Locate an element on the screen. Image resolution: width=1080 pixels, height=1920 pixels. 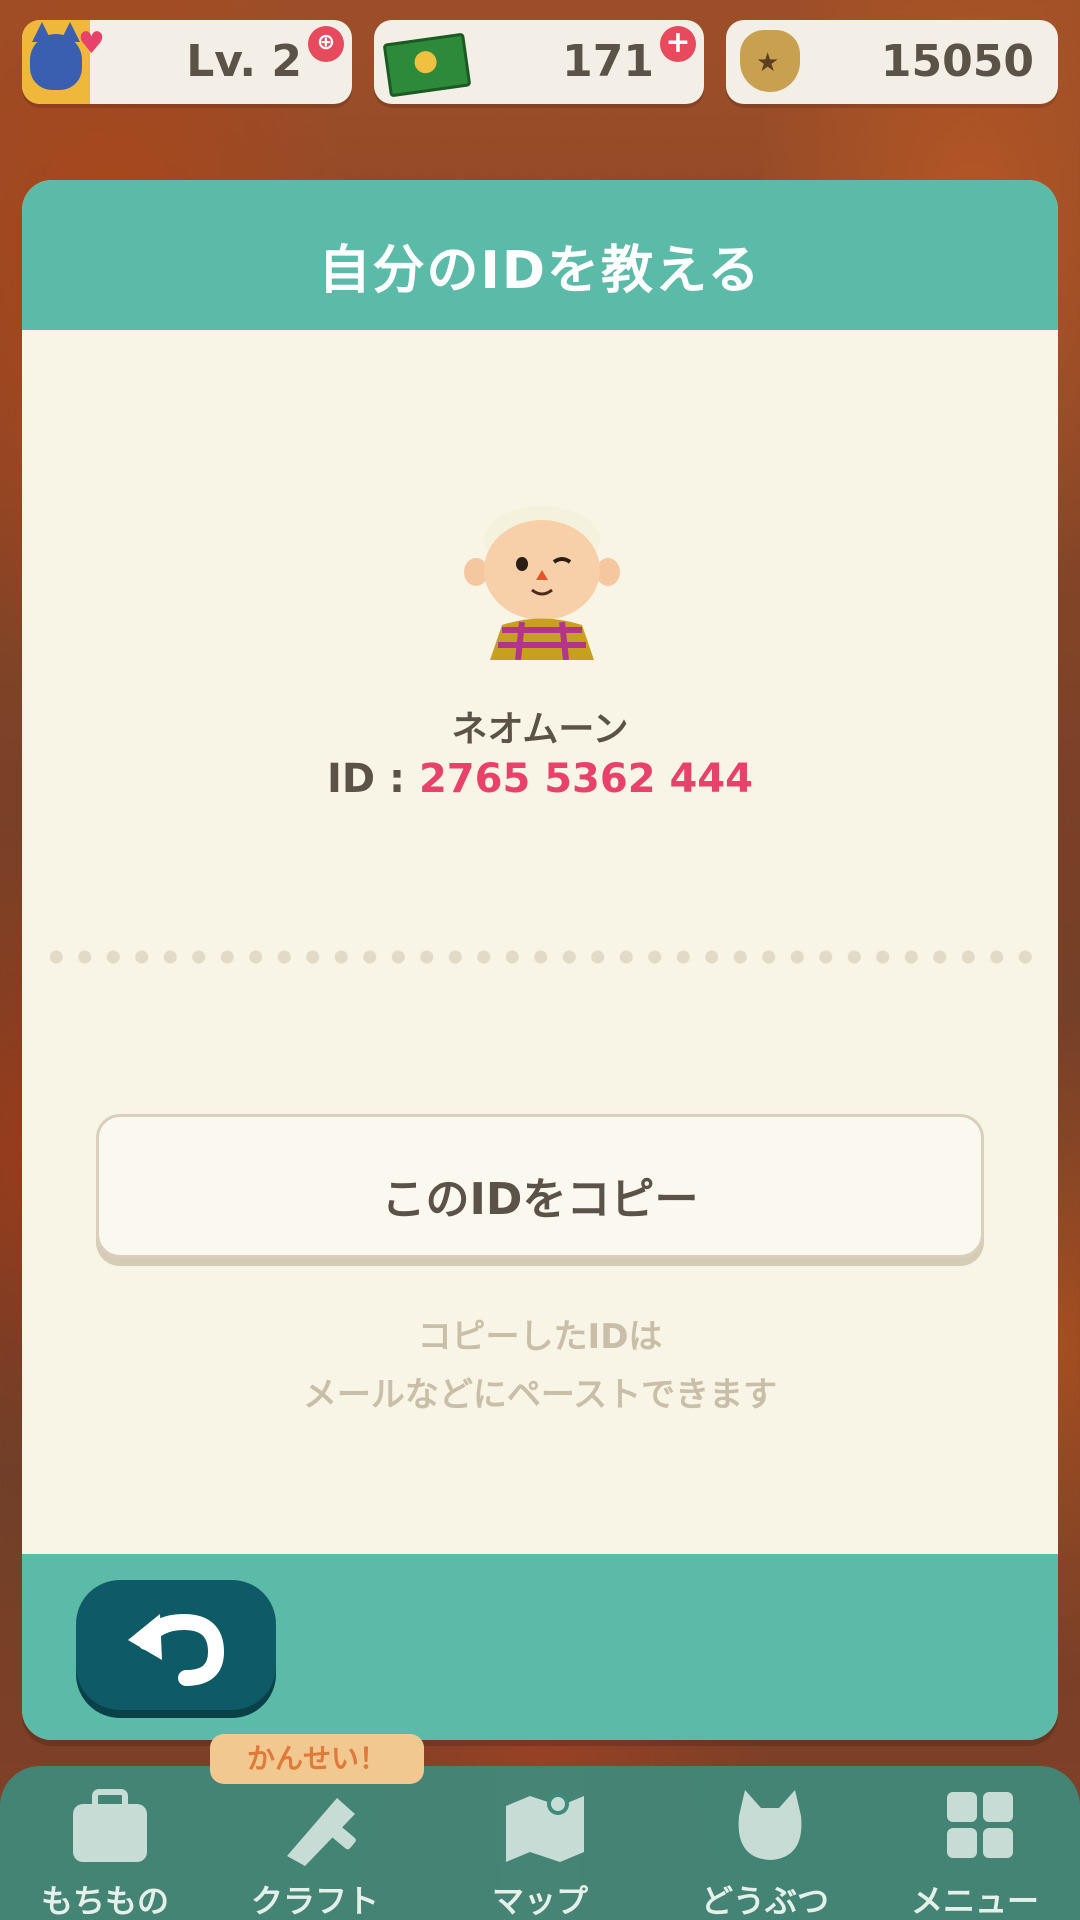
bells-display: 15050 is located at coordinates (892, 62).